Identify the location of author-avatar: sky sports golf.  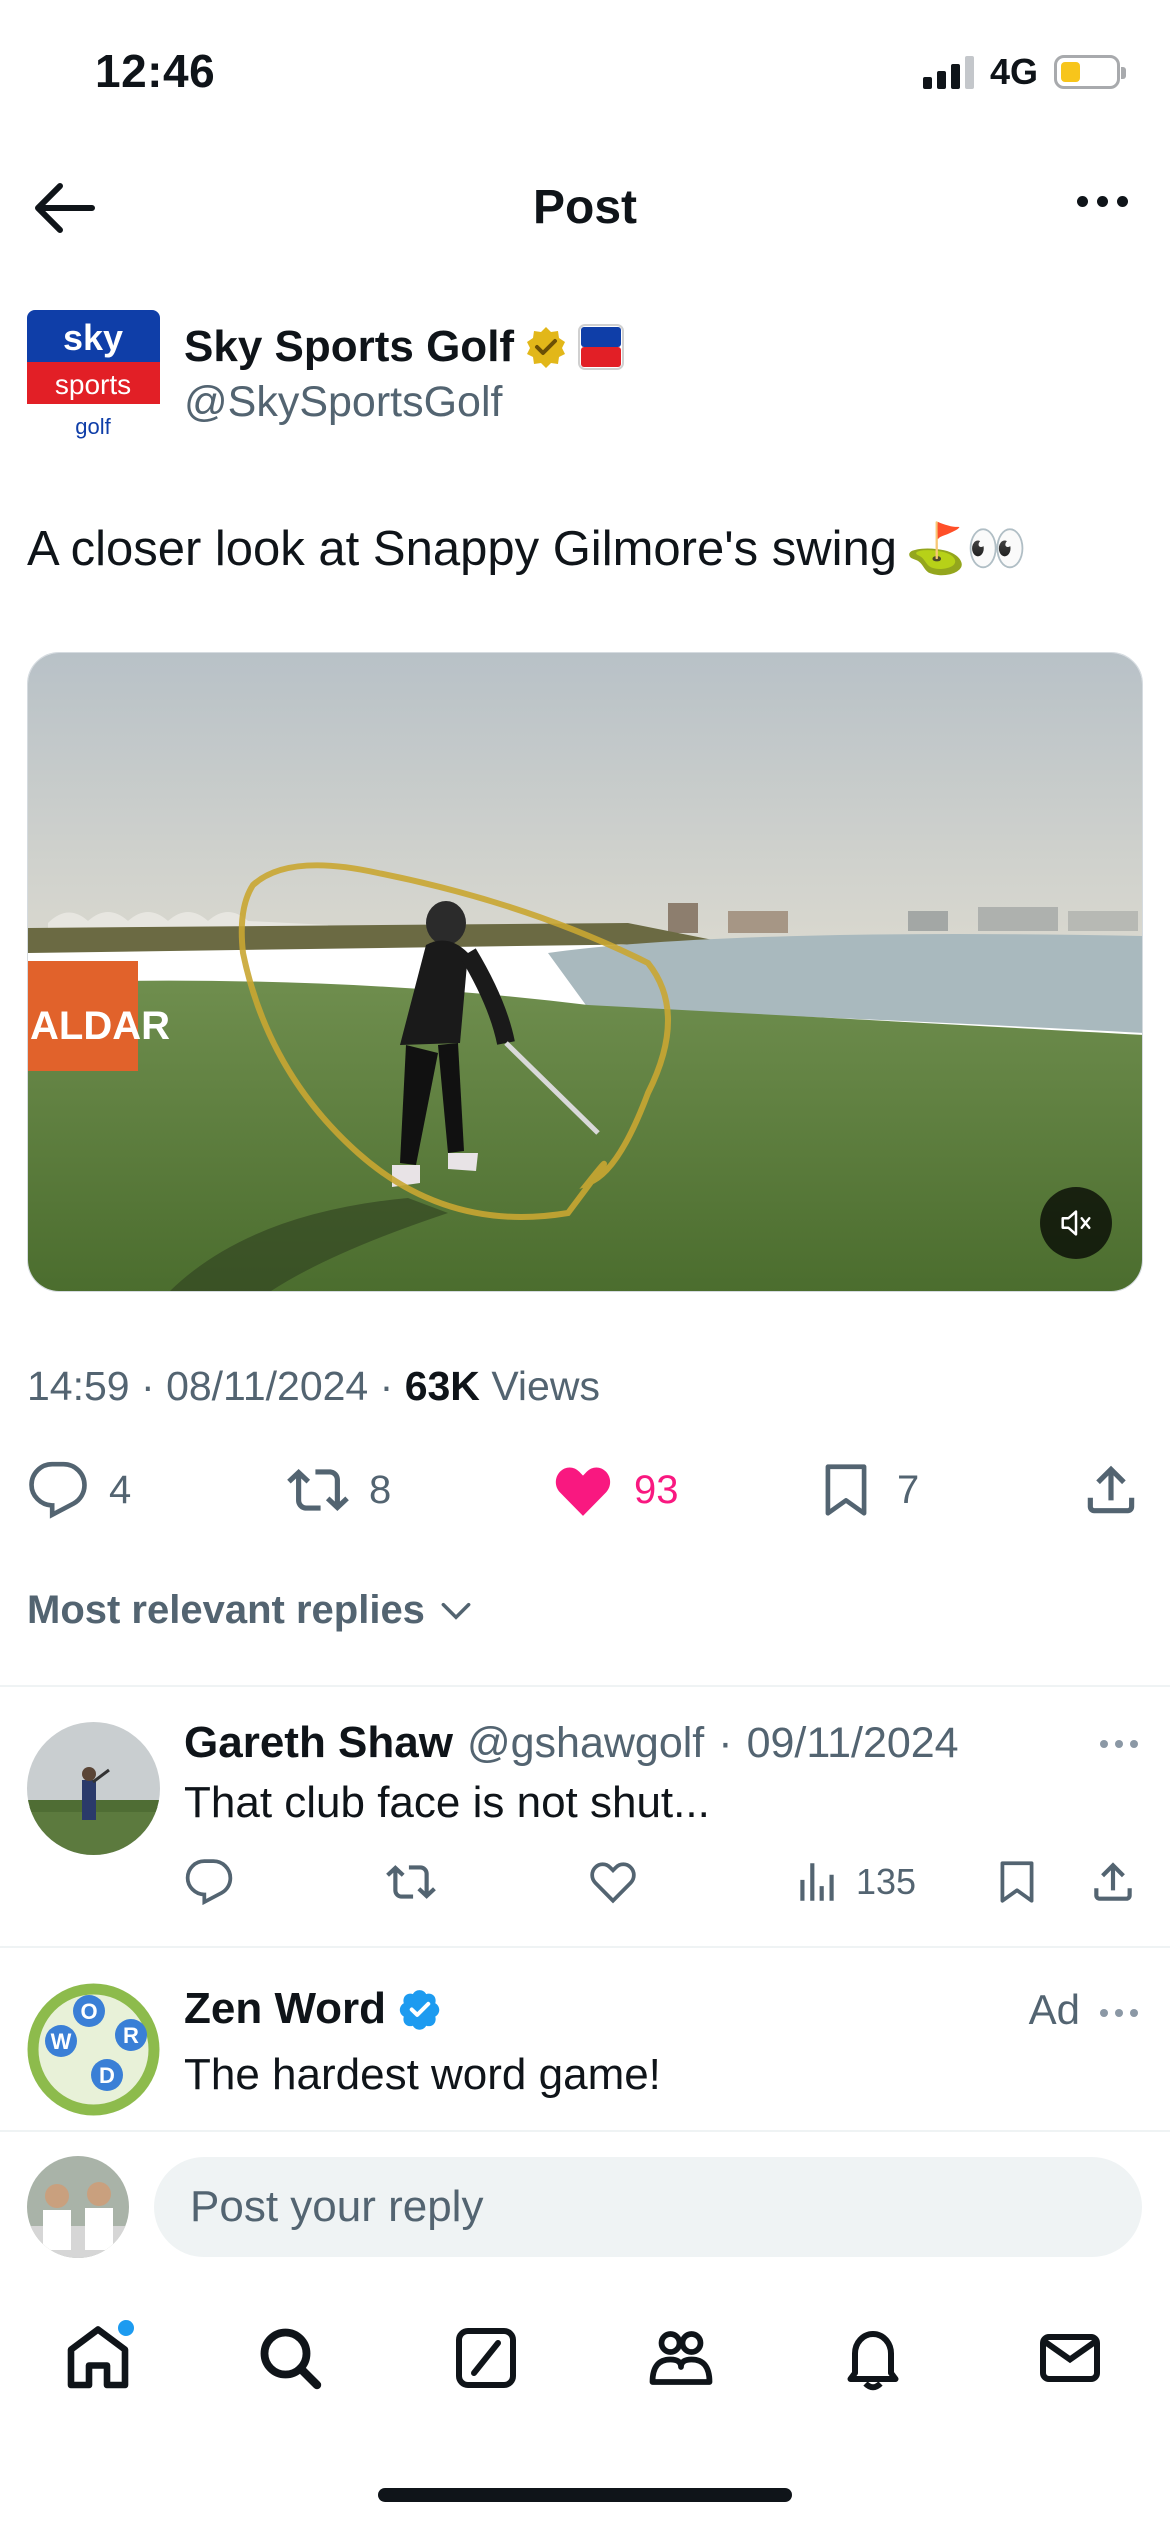
(93, 376).